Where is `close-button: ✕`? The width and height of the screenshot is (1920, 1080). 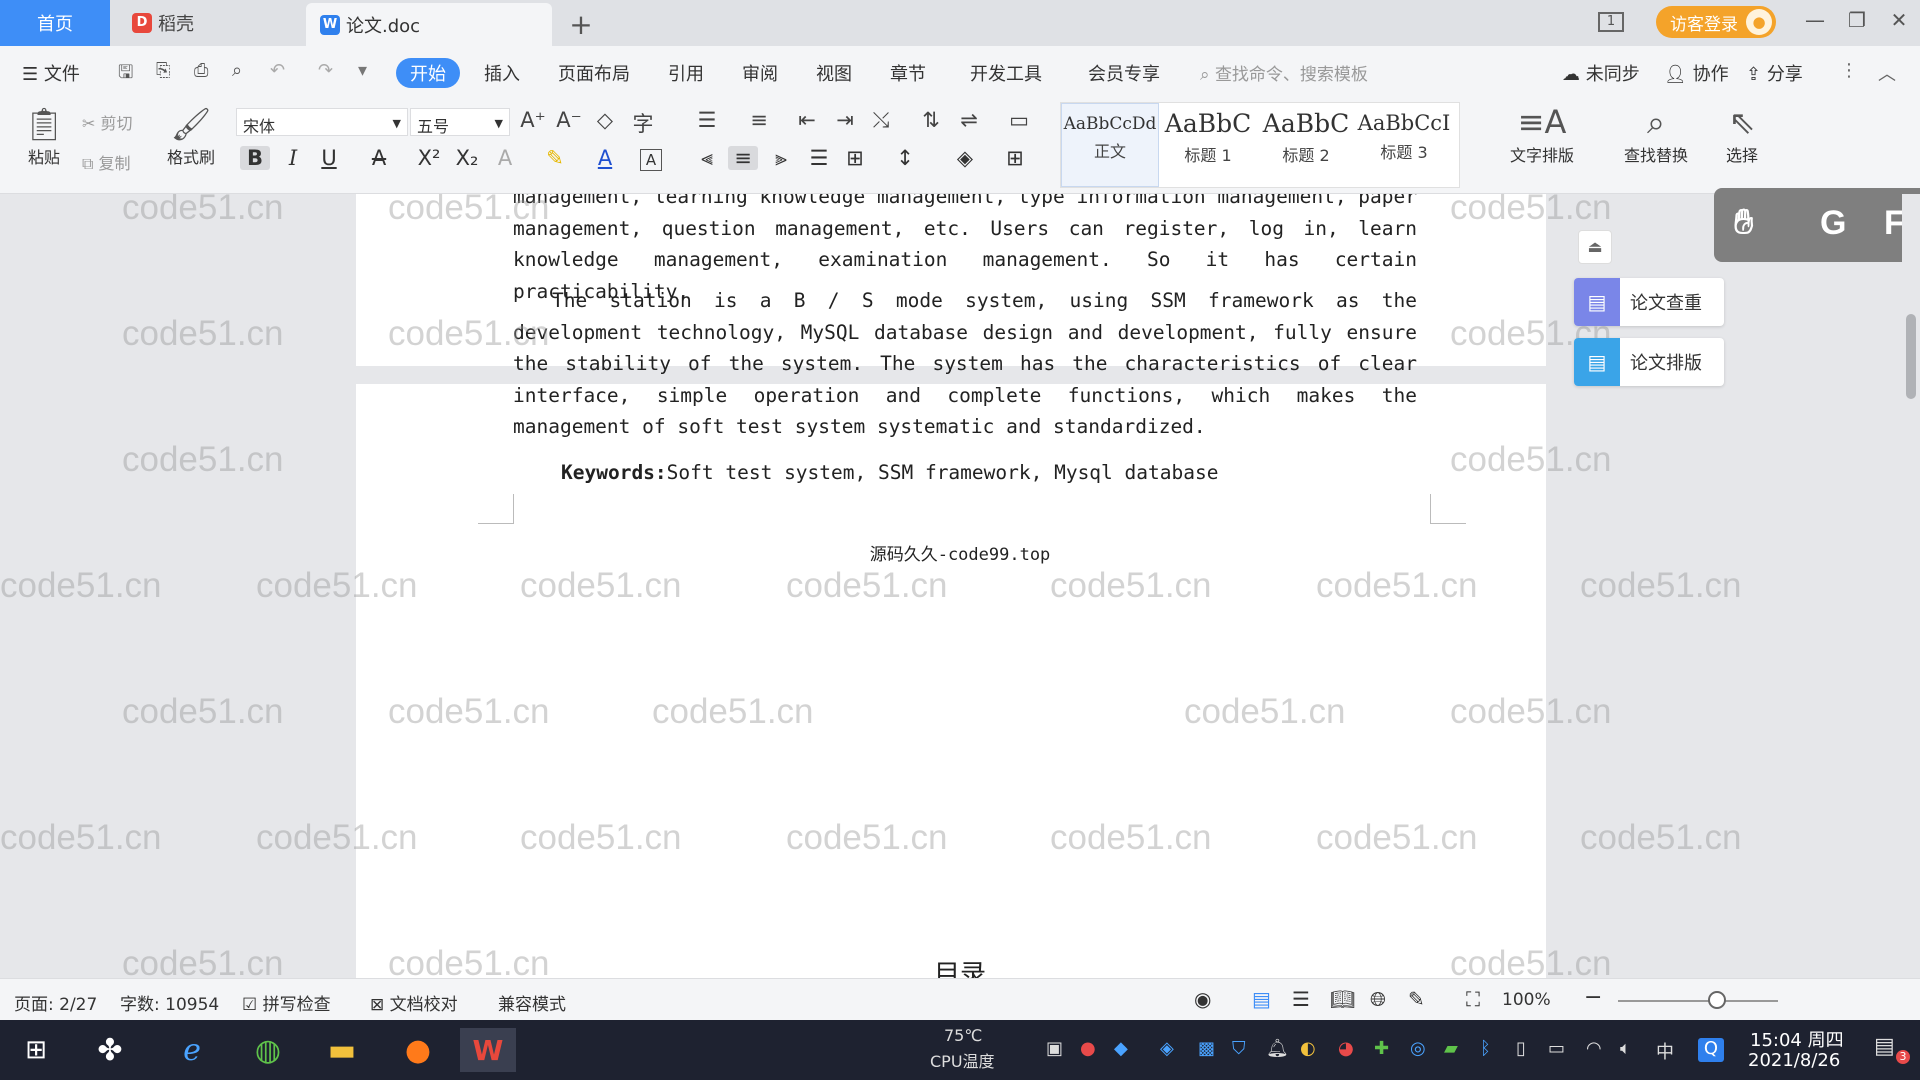
close-button: ✕ is located at coordinates (1899, 20).